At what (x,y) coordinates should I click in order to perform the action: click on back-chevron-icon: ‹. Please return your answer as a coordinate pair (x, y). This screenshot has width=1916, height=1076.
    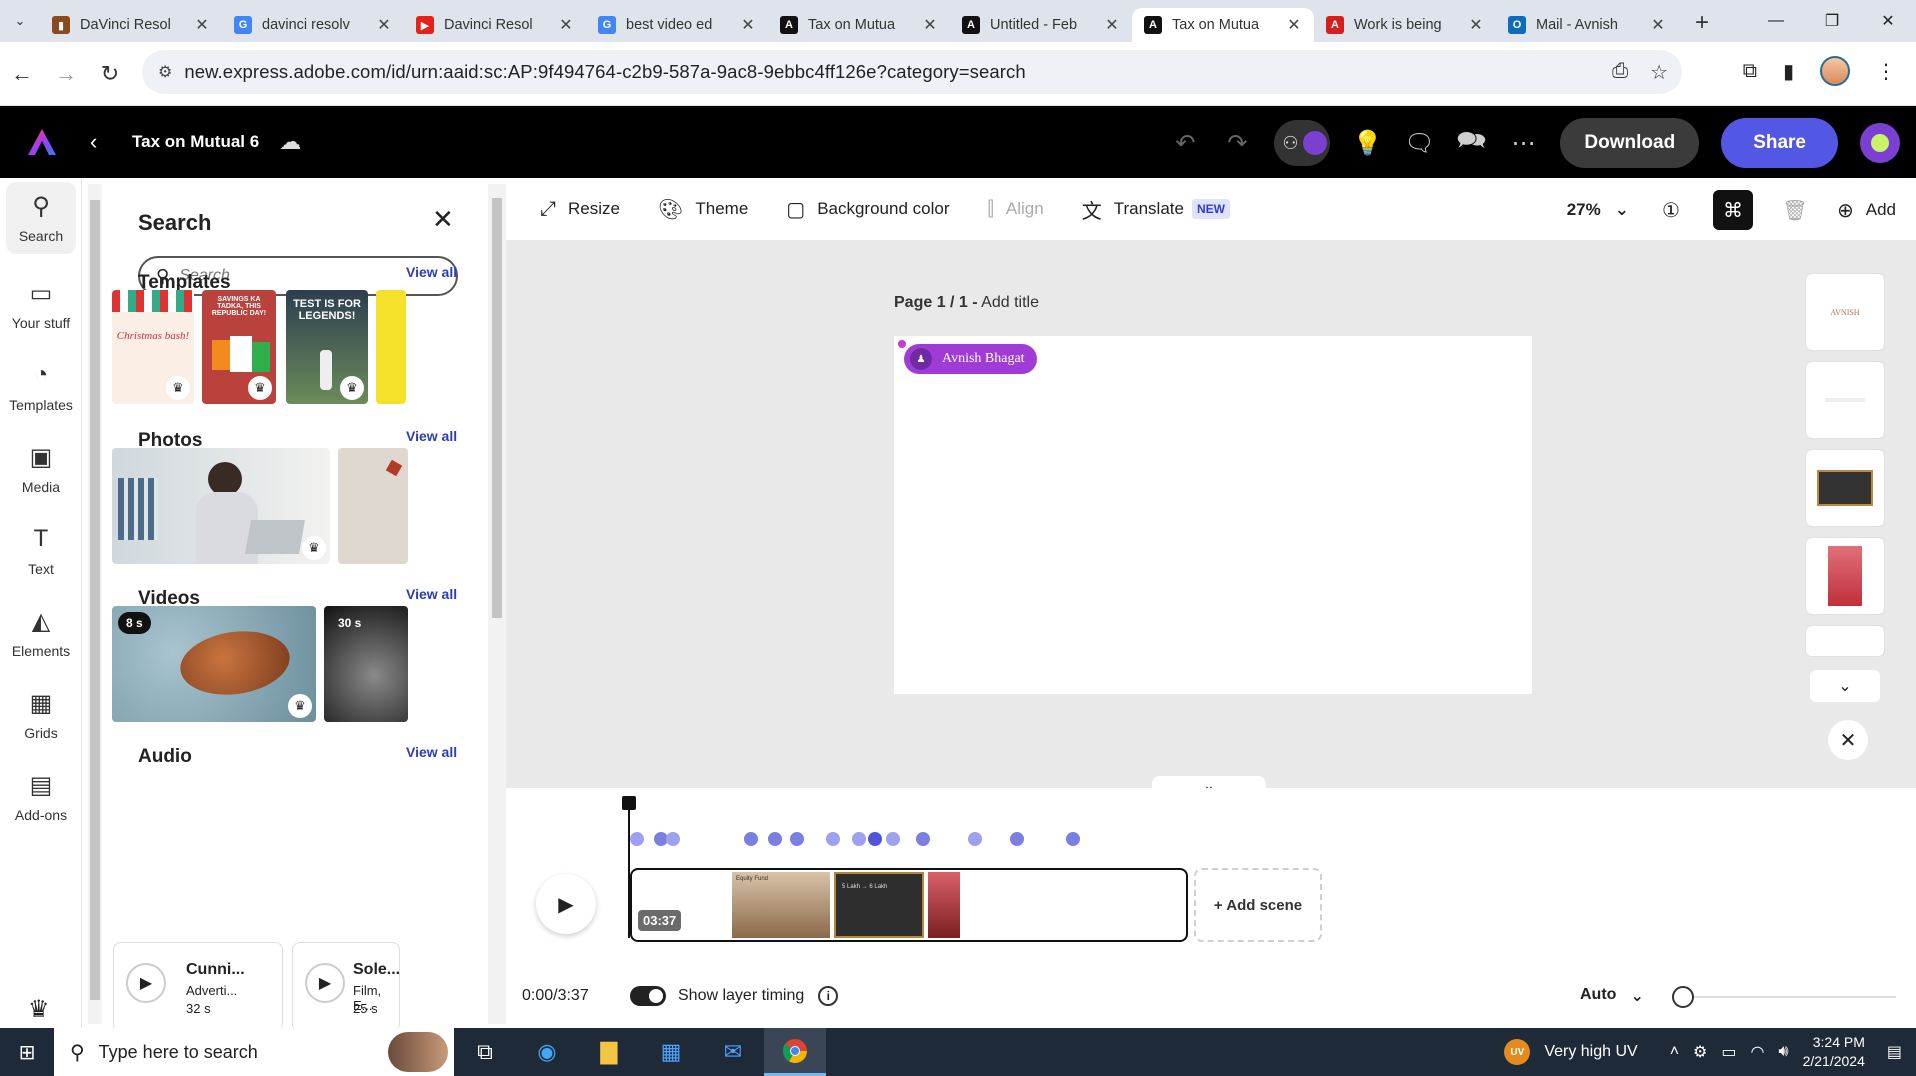
    Looking at the image, I should click on (100, 142).